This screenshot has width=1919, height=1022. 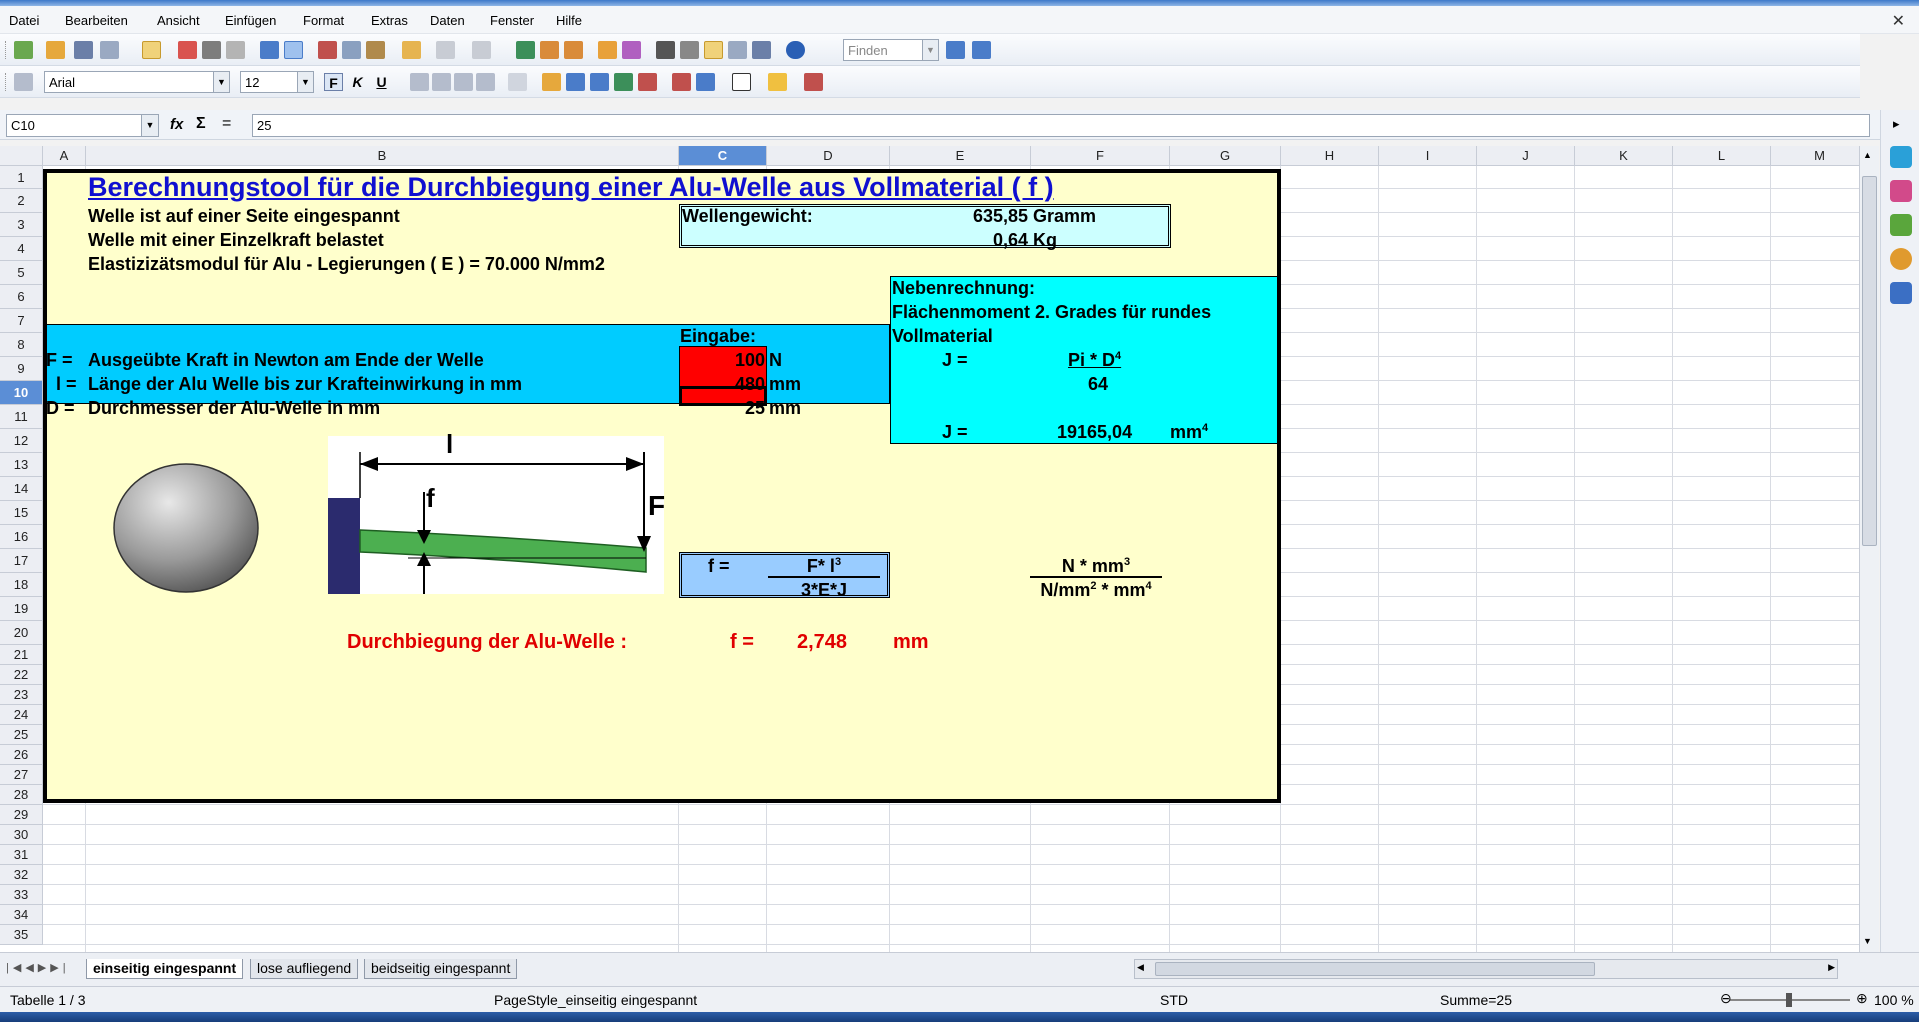 I want to click on increase-indent-icon, so click(x=705, y=82).